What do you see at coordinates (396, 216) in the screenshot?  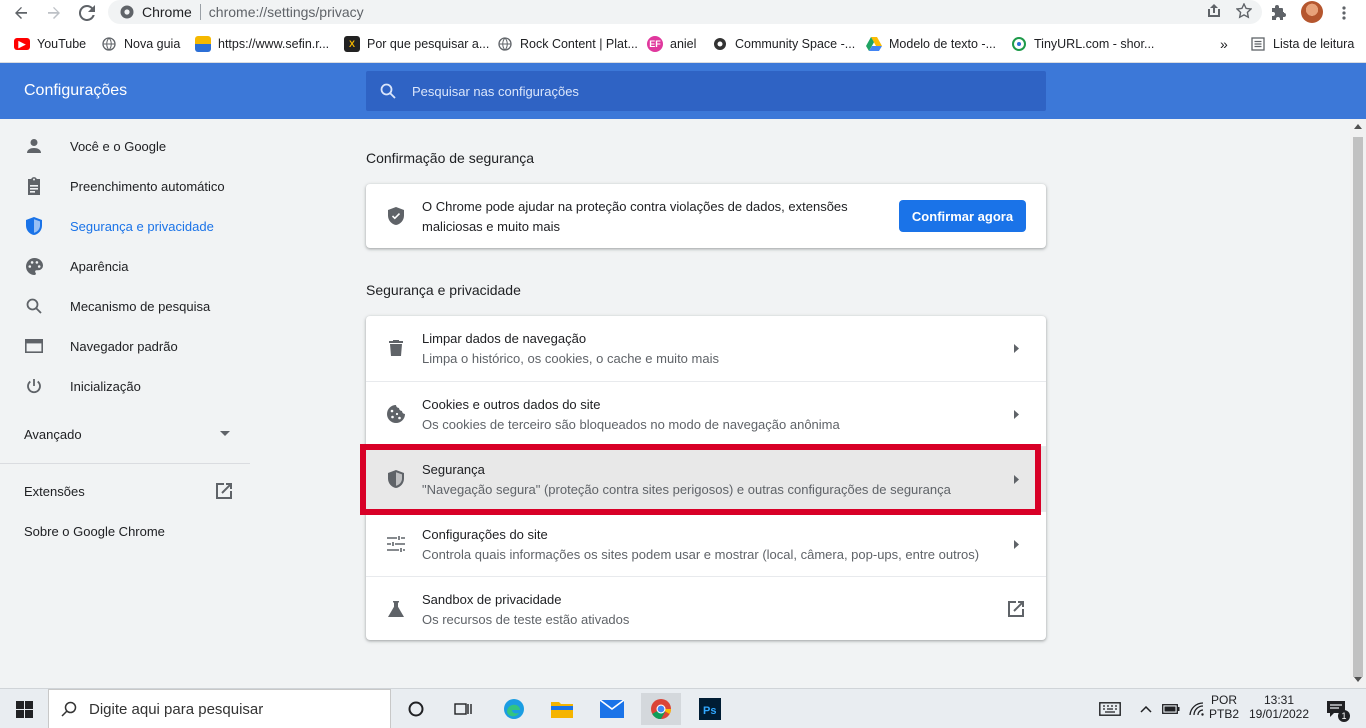 I see `shield-check-icon` at bounding box center [396, 216].